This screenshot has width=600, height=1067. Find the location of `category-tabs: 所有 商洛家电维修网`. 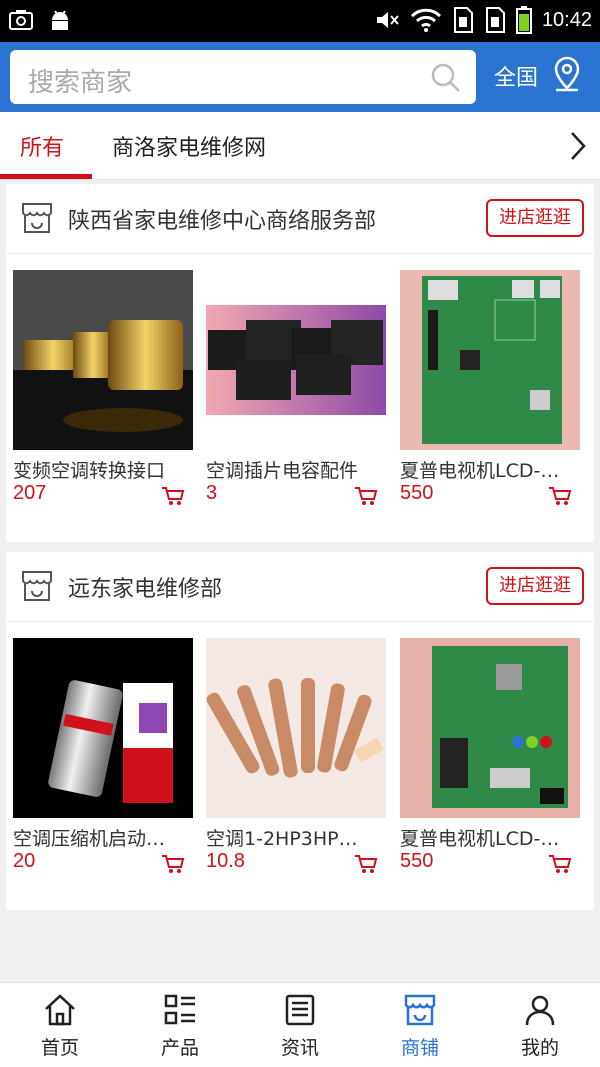

category-tabs: 所有 商洛家电维修网 is located at coordinates (300, 146).